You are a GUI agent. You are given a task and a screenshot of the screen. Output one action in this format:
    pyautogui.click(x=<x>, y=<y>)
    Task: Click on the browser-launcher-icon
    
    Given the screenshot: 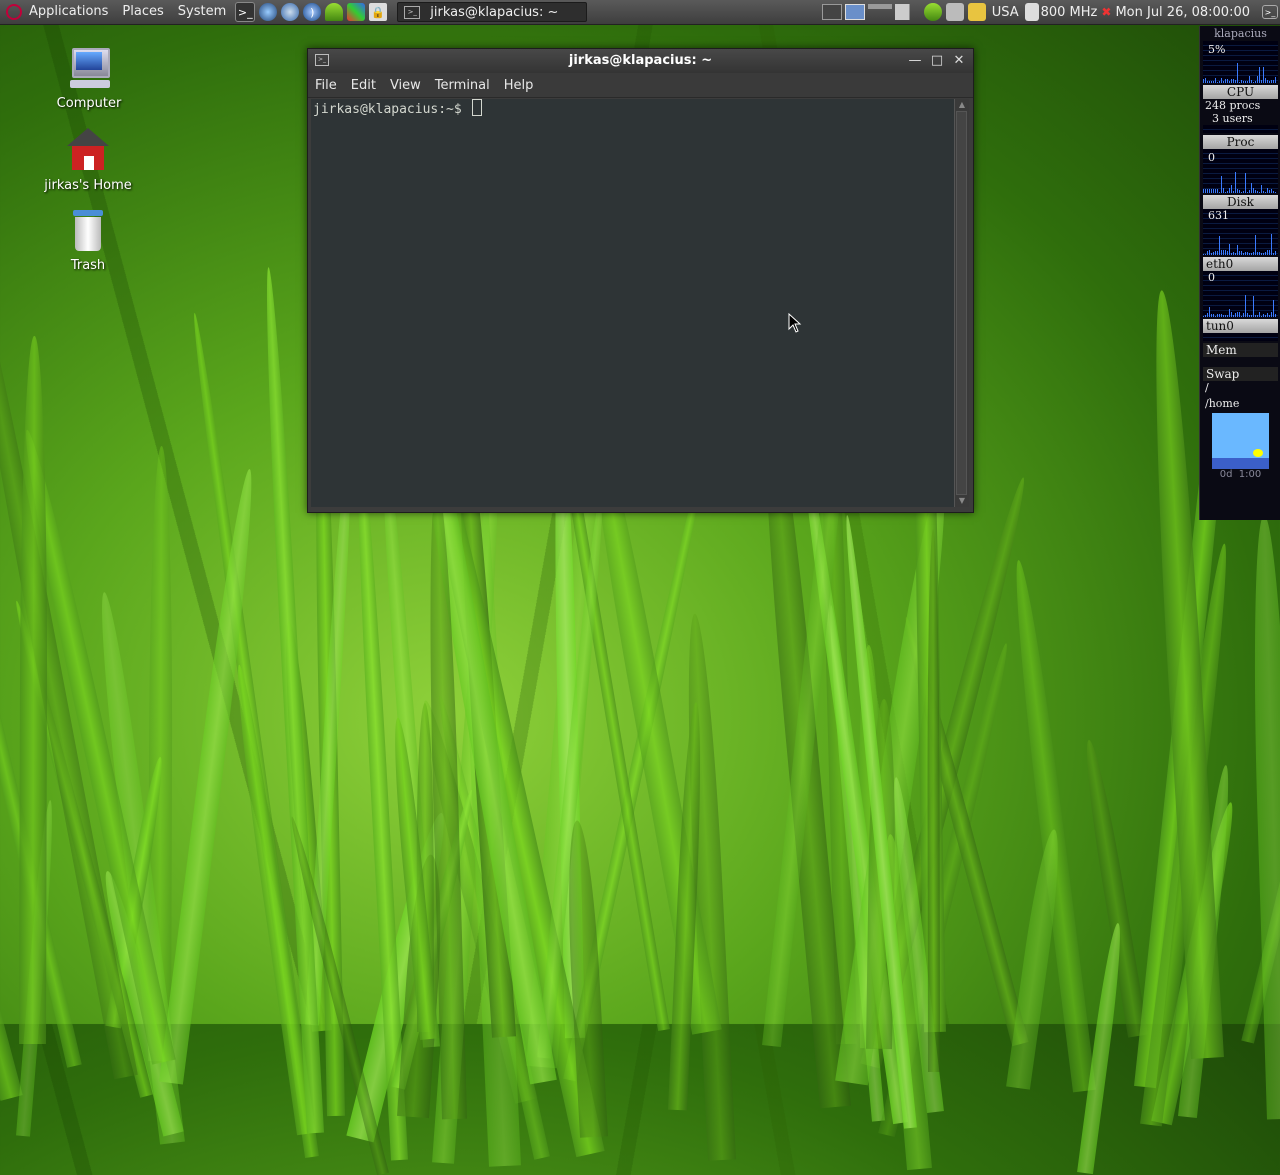 What is the action you would take?
    pyautogui.click(x=290, y=12)
    